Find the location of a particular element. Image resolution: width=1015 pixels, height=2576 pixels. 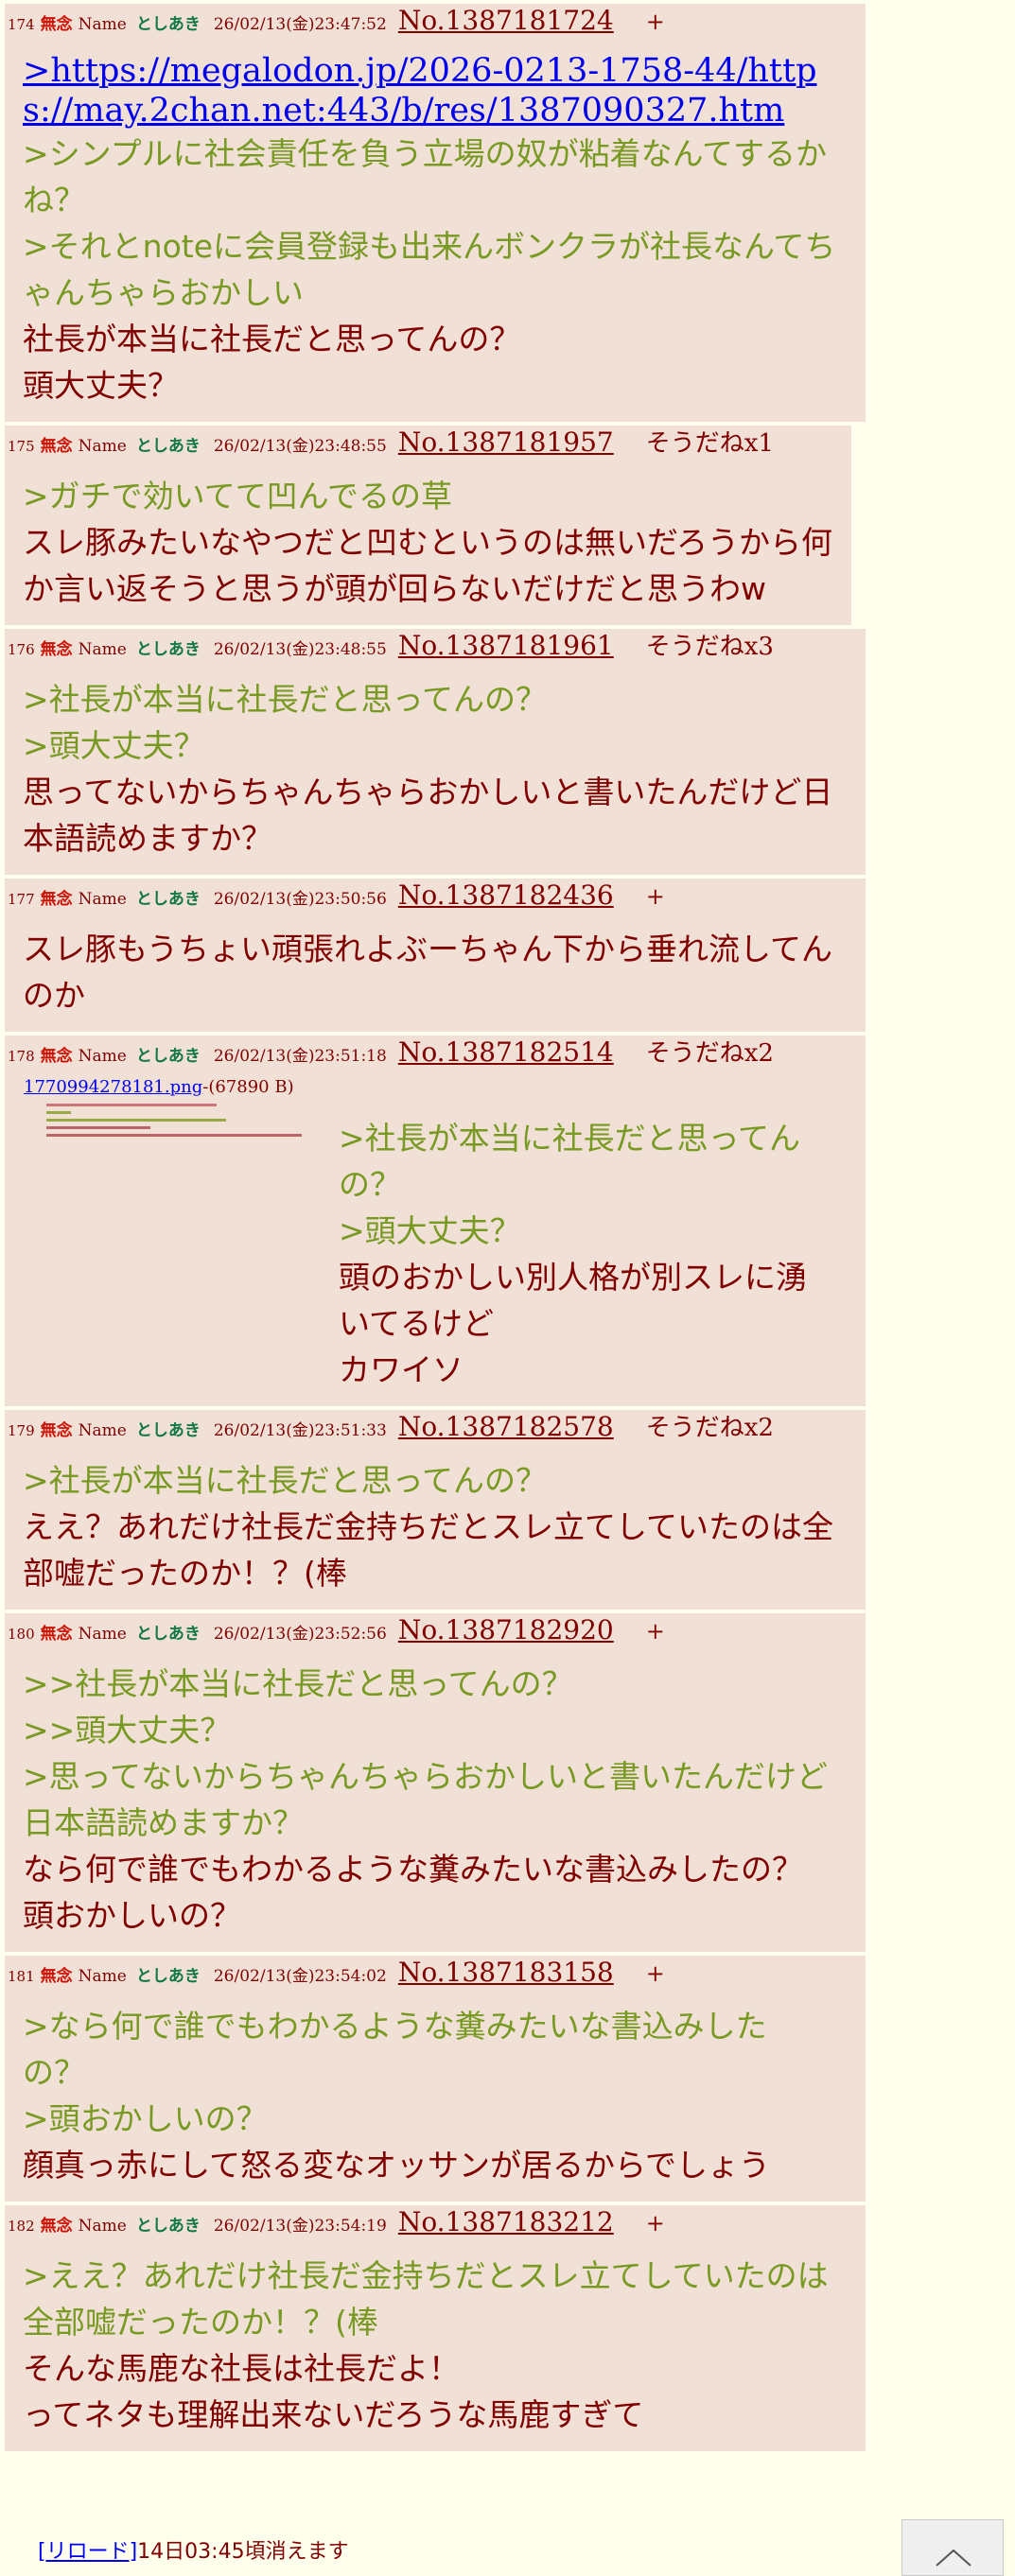

text-line: ってネタも理解出来ないだろうな馬鹿すぎて is located at coordinates (333, 2414).